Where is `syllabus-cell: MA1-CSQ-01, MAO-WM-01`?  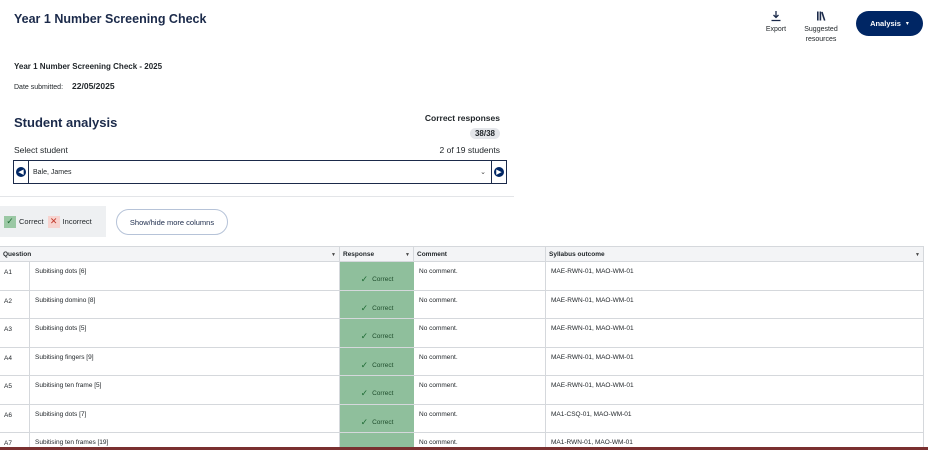 syllabus-cell: MA1-CSQ-01, MAO-WM-01 is located at coordinates (735, 418).